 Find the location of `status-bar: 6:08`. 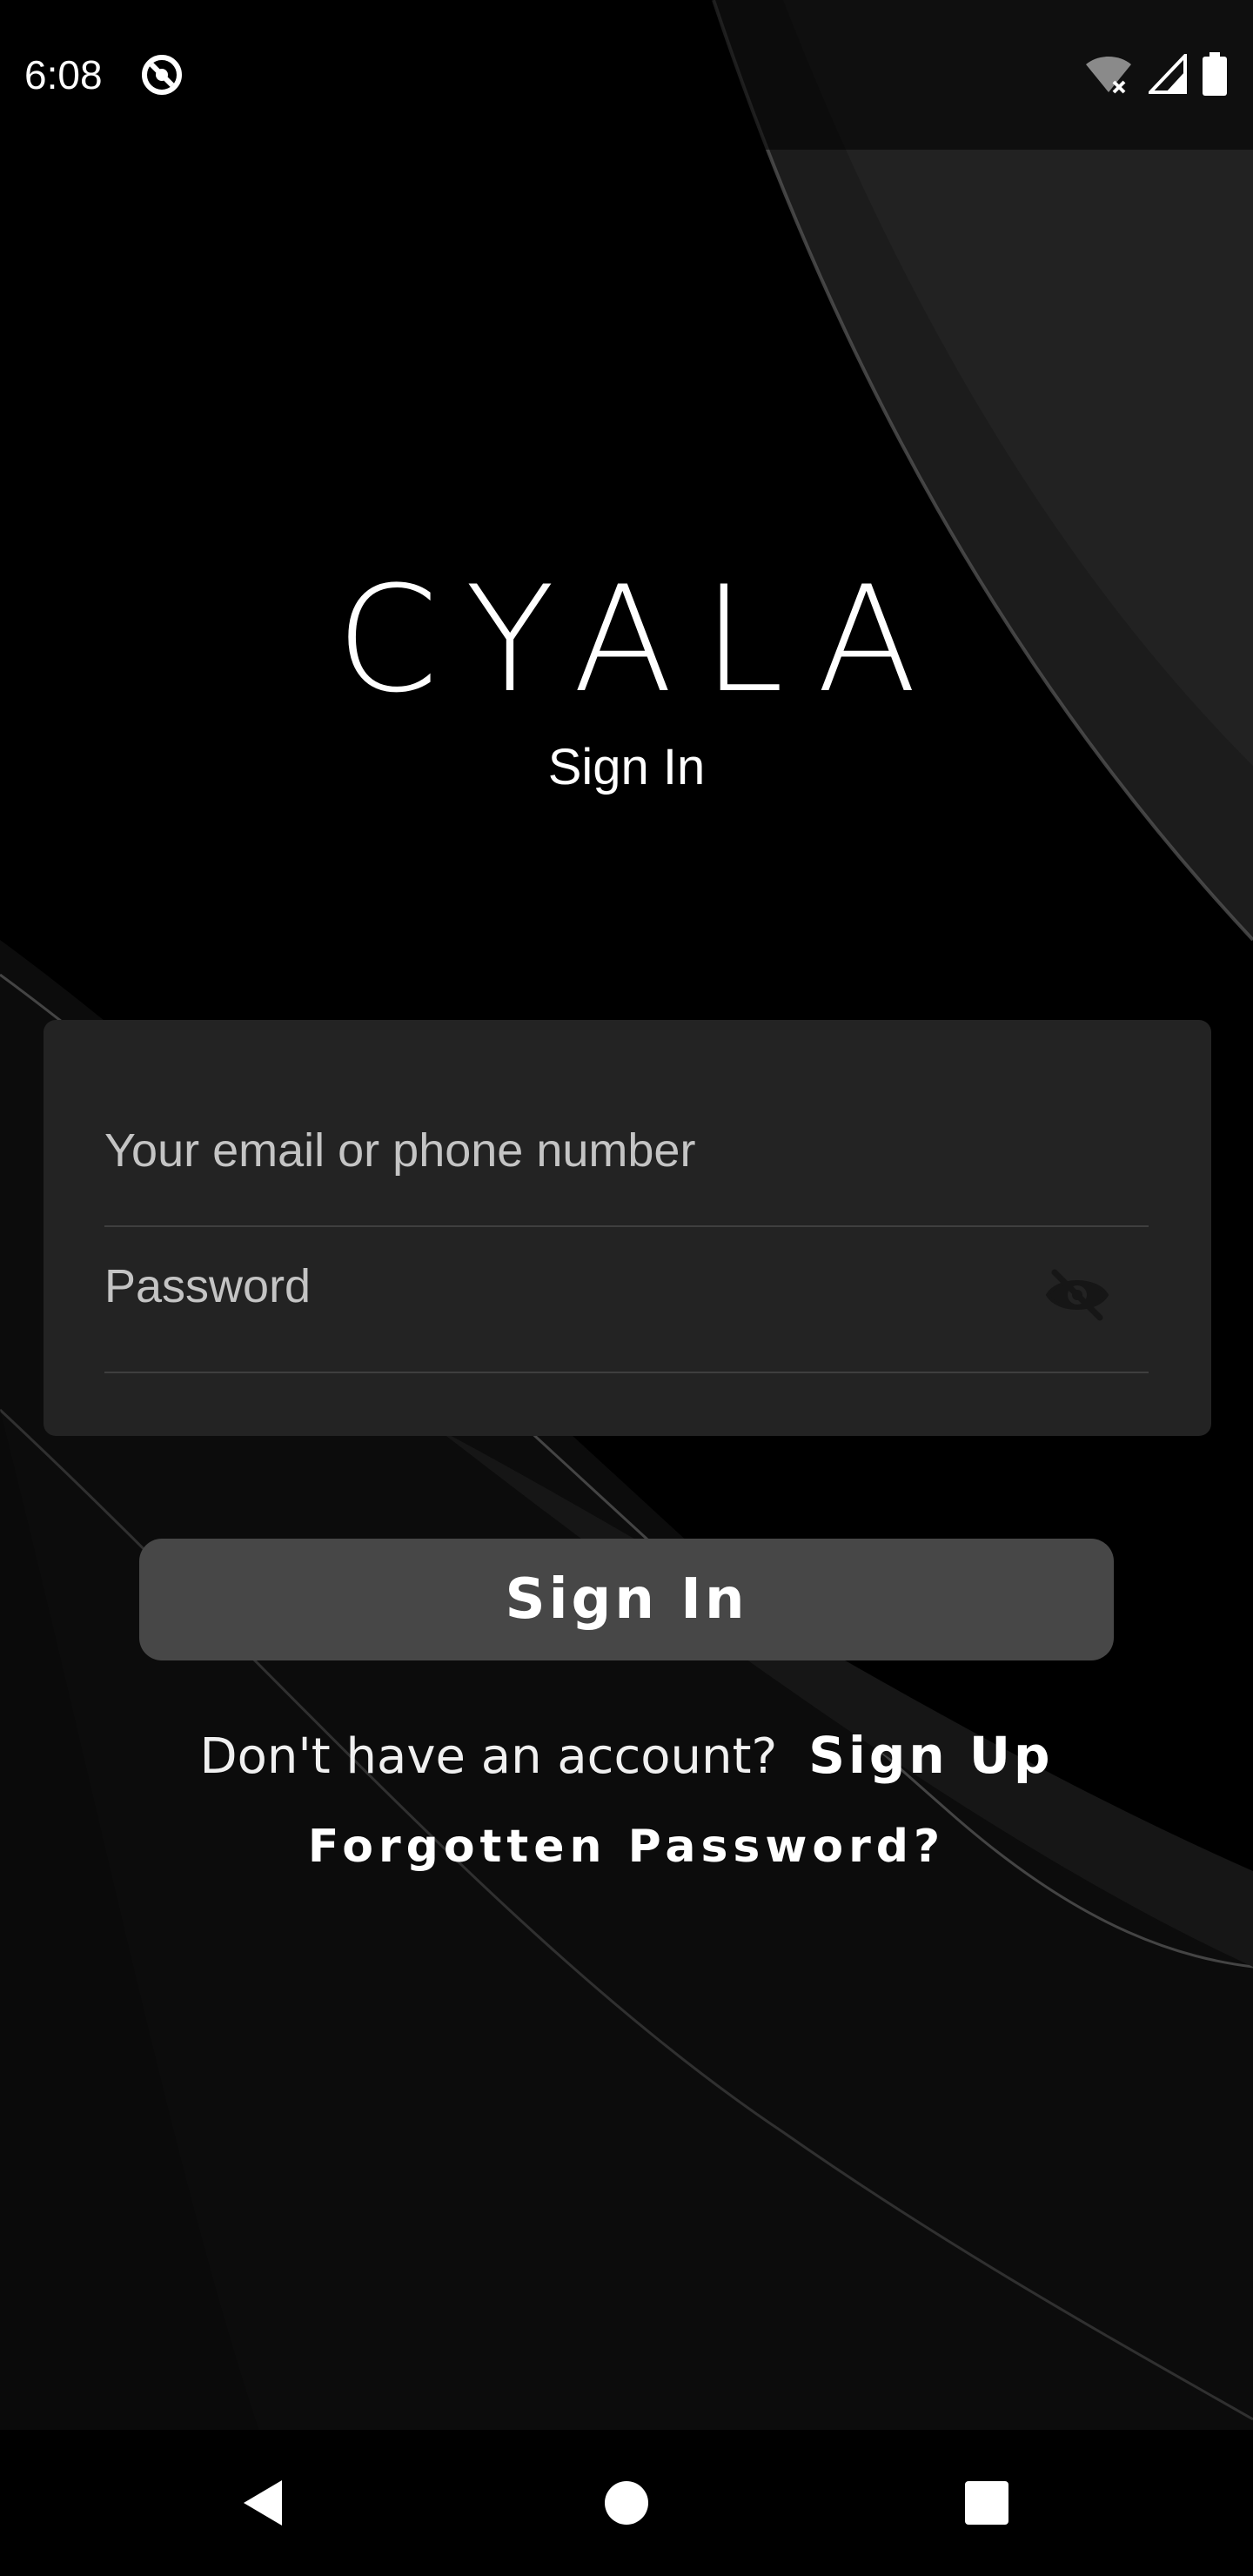

status-bar: 6:08 is located at coordinates (626, 75).